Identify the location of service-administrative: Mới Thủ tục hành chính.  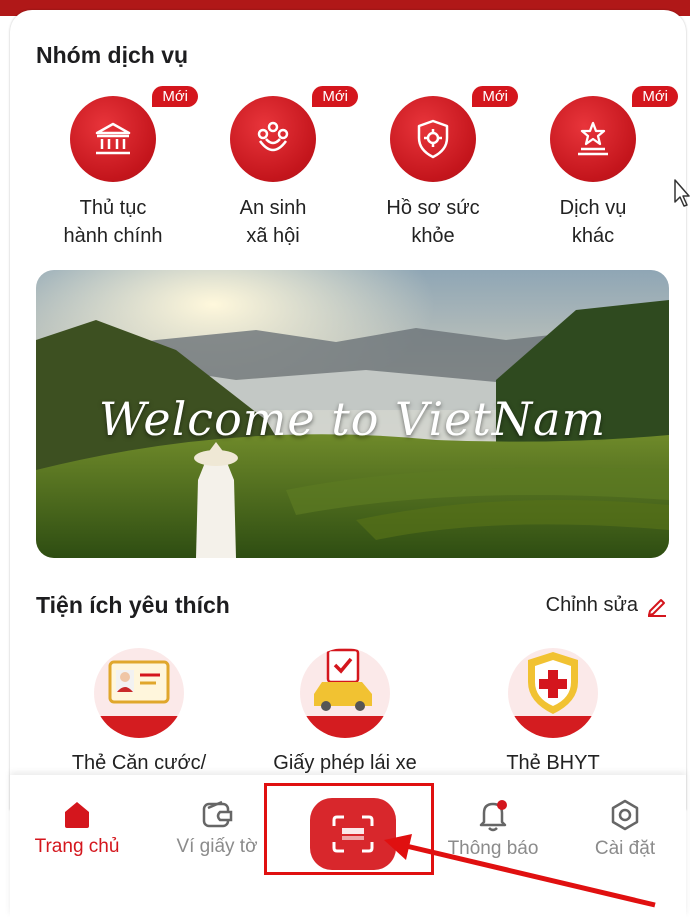
(113, 168).